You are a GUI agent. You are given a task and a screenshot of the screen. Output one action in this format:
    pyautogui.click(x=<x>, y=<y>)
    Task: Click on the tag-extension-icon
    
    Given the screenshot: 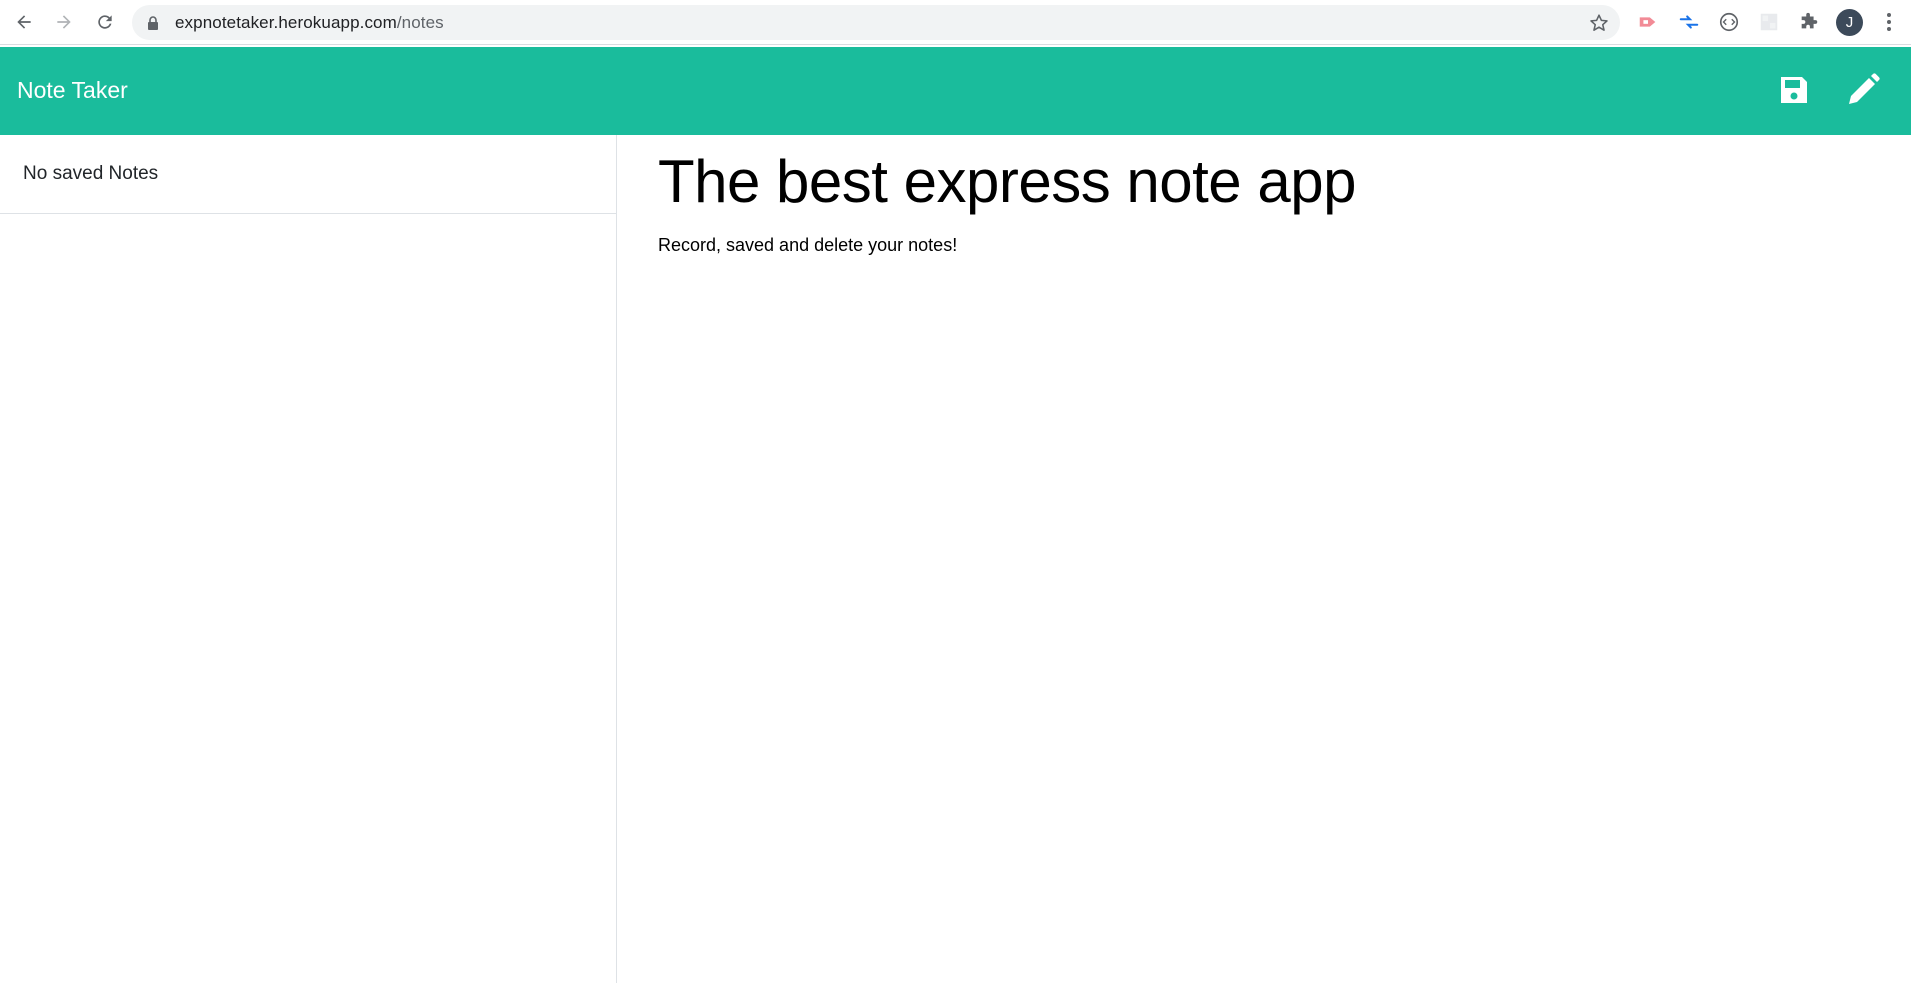 What is the action you would take?
    pyautogui.click(x=1647, y=22)
    